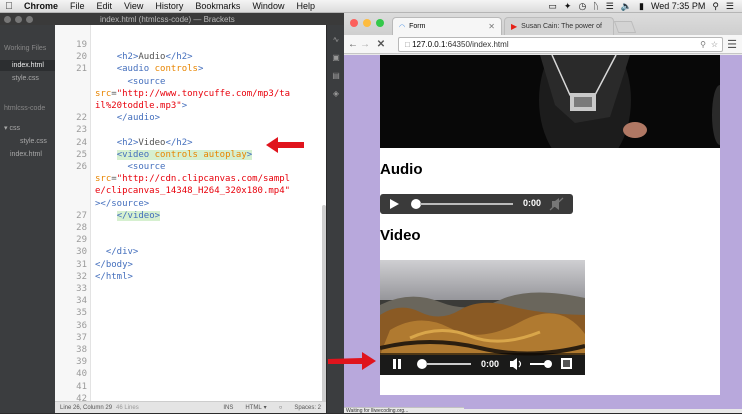  What do you see at coordinates (307, 408) in the screenshot?
I see `indent-setting: Spaces: 2` at bounding box center [307, 408].